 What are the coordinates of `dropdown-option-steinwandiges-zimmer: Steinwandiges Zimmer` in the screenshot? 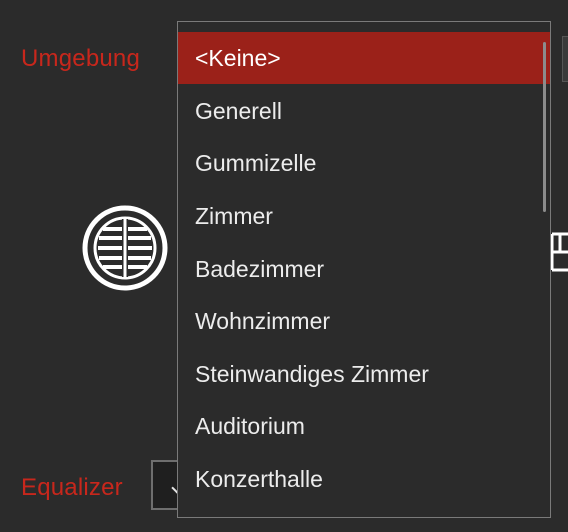 It's located at (364, 374).